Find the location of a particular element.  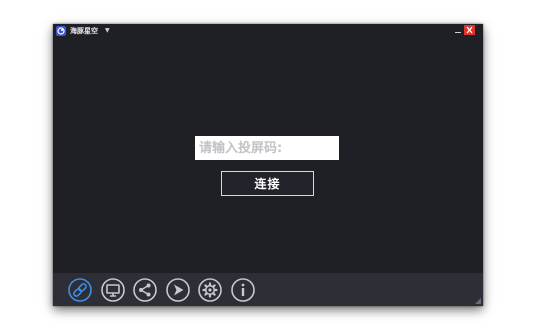

link-button is located at coordinates (80, 290).